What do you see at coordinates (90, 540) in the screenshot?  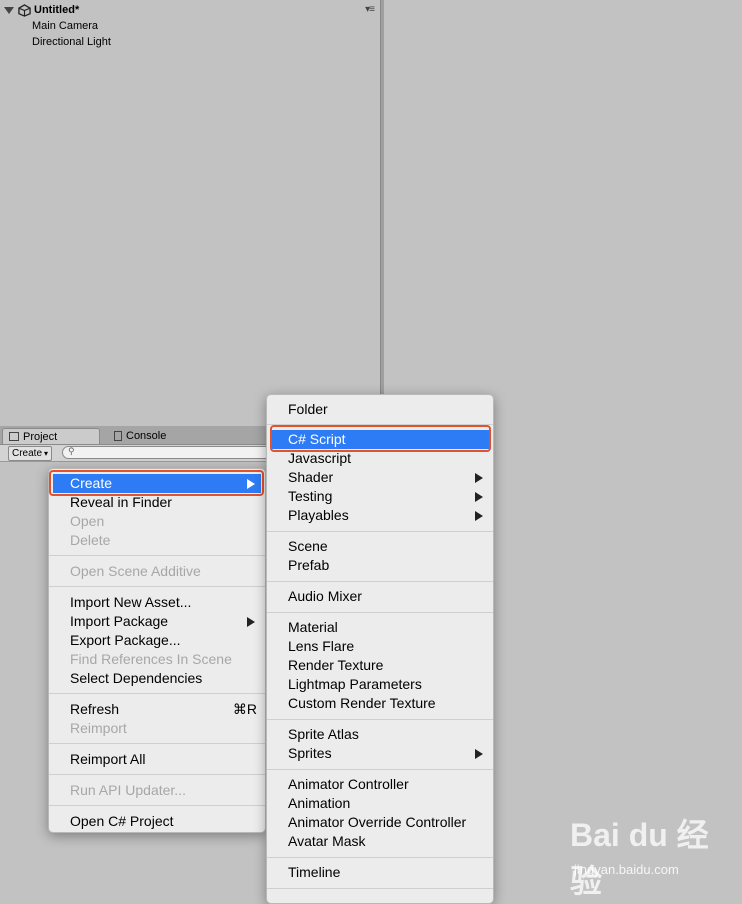 I see `menu-item-delete: Delete` at bounding box center [90, 540].